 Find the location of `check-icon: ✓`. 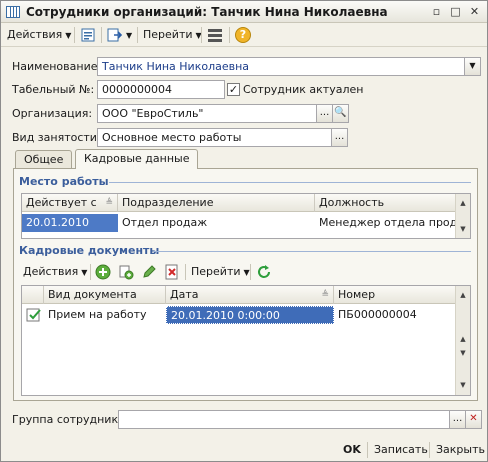

check-icon: ✓ is located at coordinates (233, 89).